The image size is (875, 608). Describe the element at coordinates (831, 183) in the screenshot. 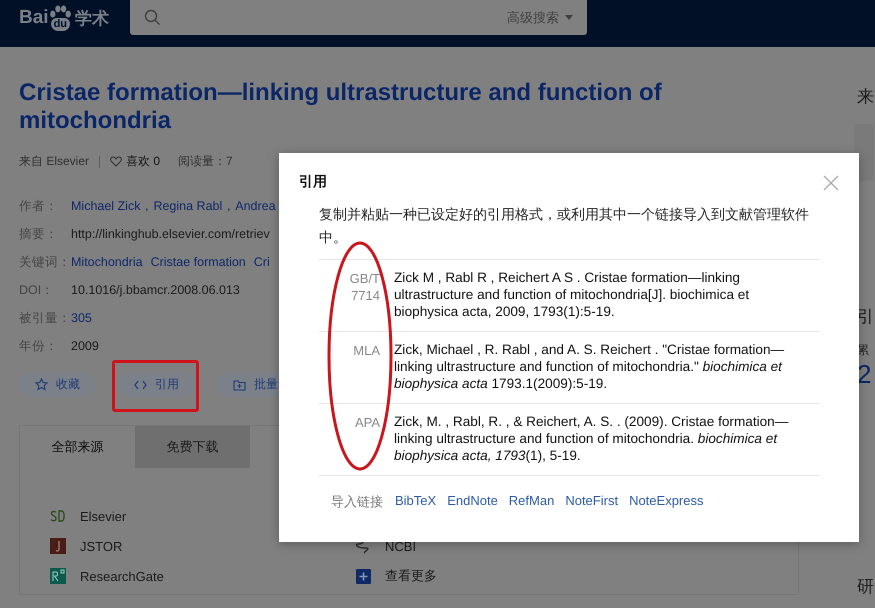

I see `close-button` at that location.